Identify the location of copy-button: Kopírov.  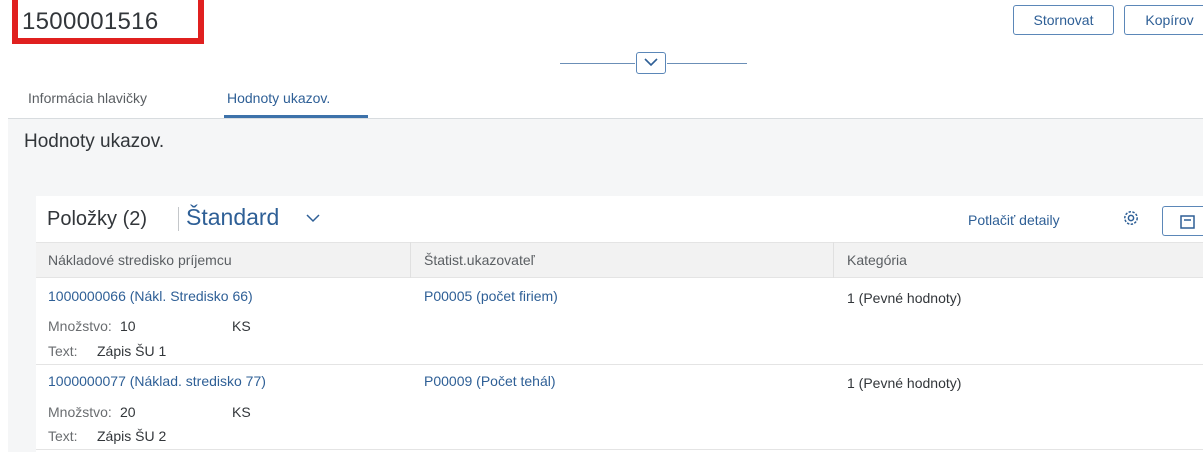
(1163, 20).